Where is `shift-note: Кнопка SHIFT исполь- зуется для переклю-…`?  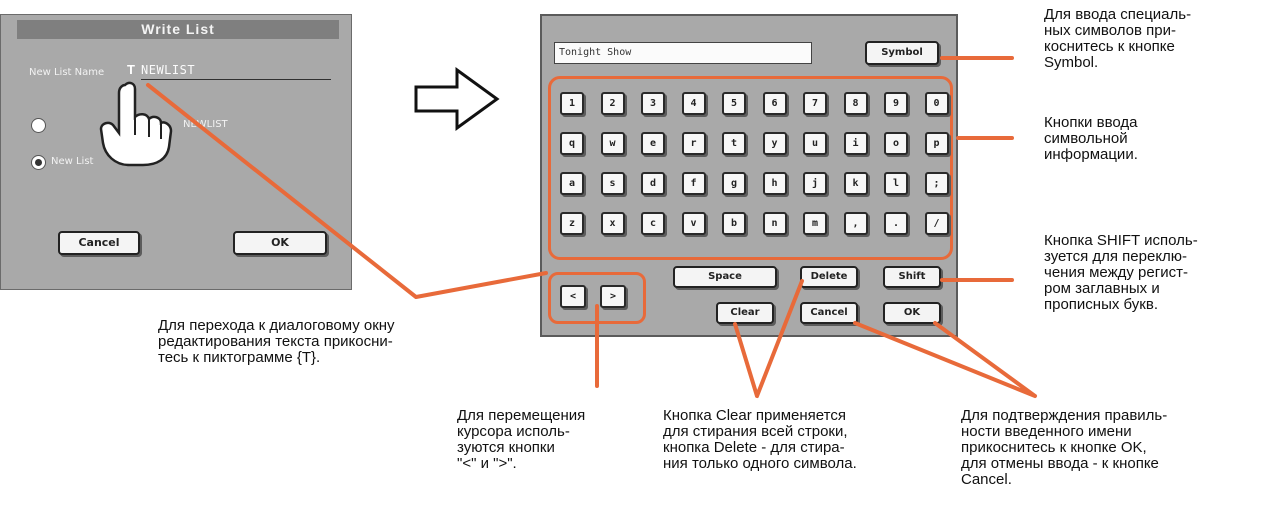
shift-note: Кнопка SHIFT исполь- зуется для переклю-… is located at coordinates (1121, 272).